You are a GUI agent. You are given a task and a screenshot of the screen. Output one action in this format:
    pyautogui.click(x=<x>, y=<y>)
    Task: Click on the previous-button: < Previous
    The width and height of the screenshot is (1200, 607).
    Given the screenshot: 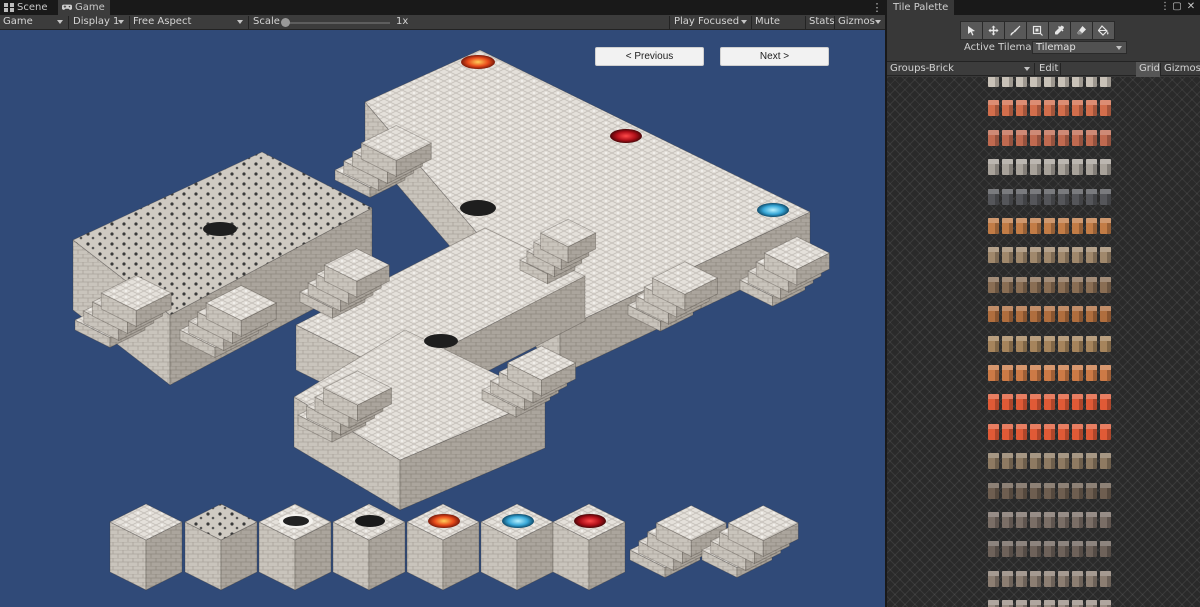 What is the action you would take?
    pyautogui.click(x=649, y=56)
    